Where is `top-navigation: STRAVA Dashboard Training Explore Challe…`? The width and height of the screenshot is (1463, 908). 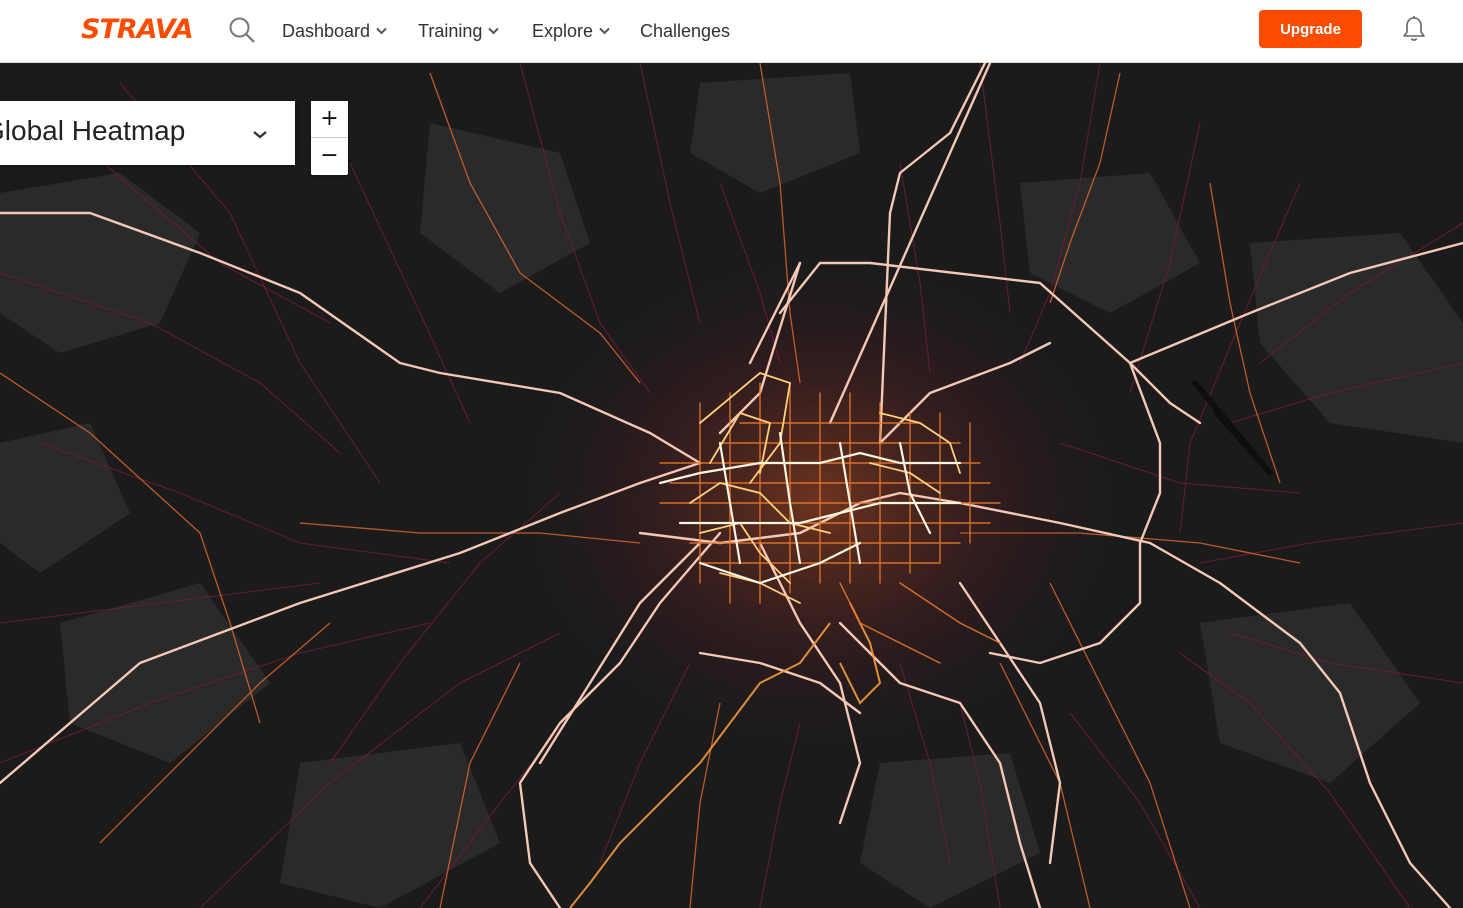 top-navigation: STRAVA Dashboard Training Explore Challe… is located at coordinates (731, 31).